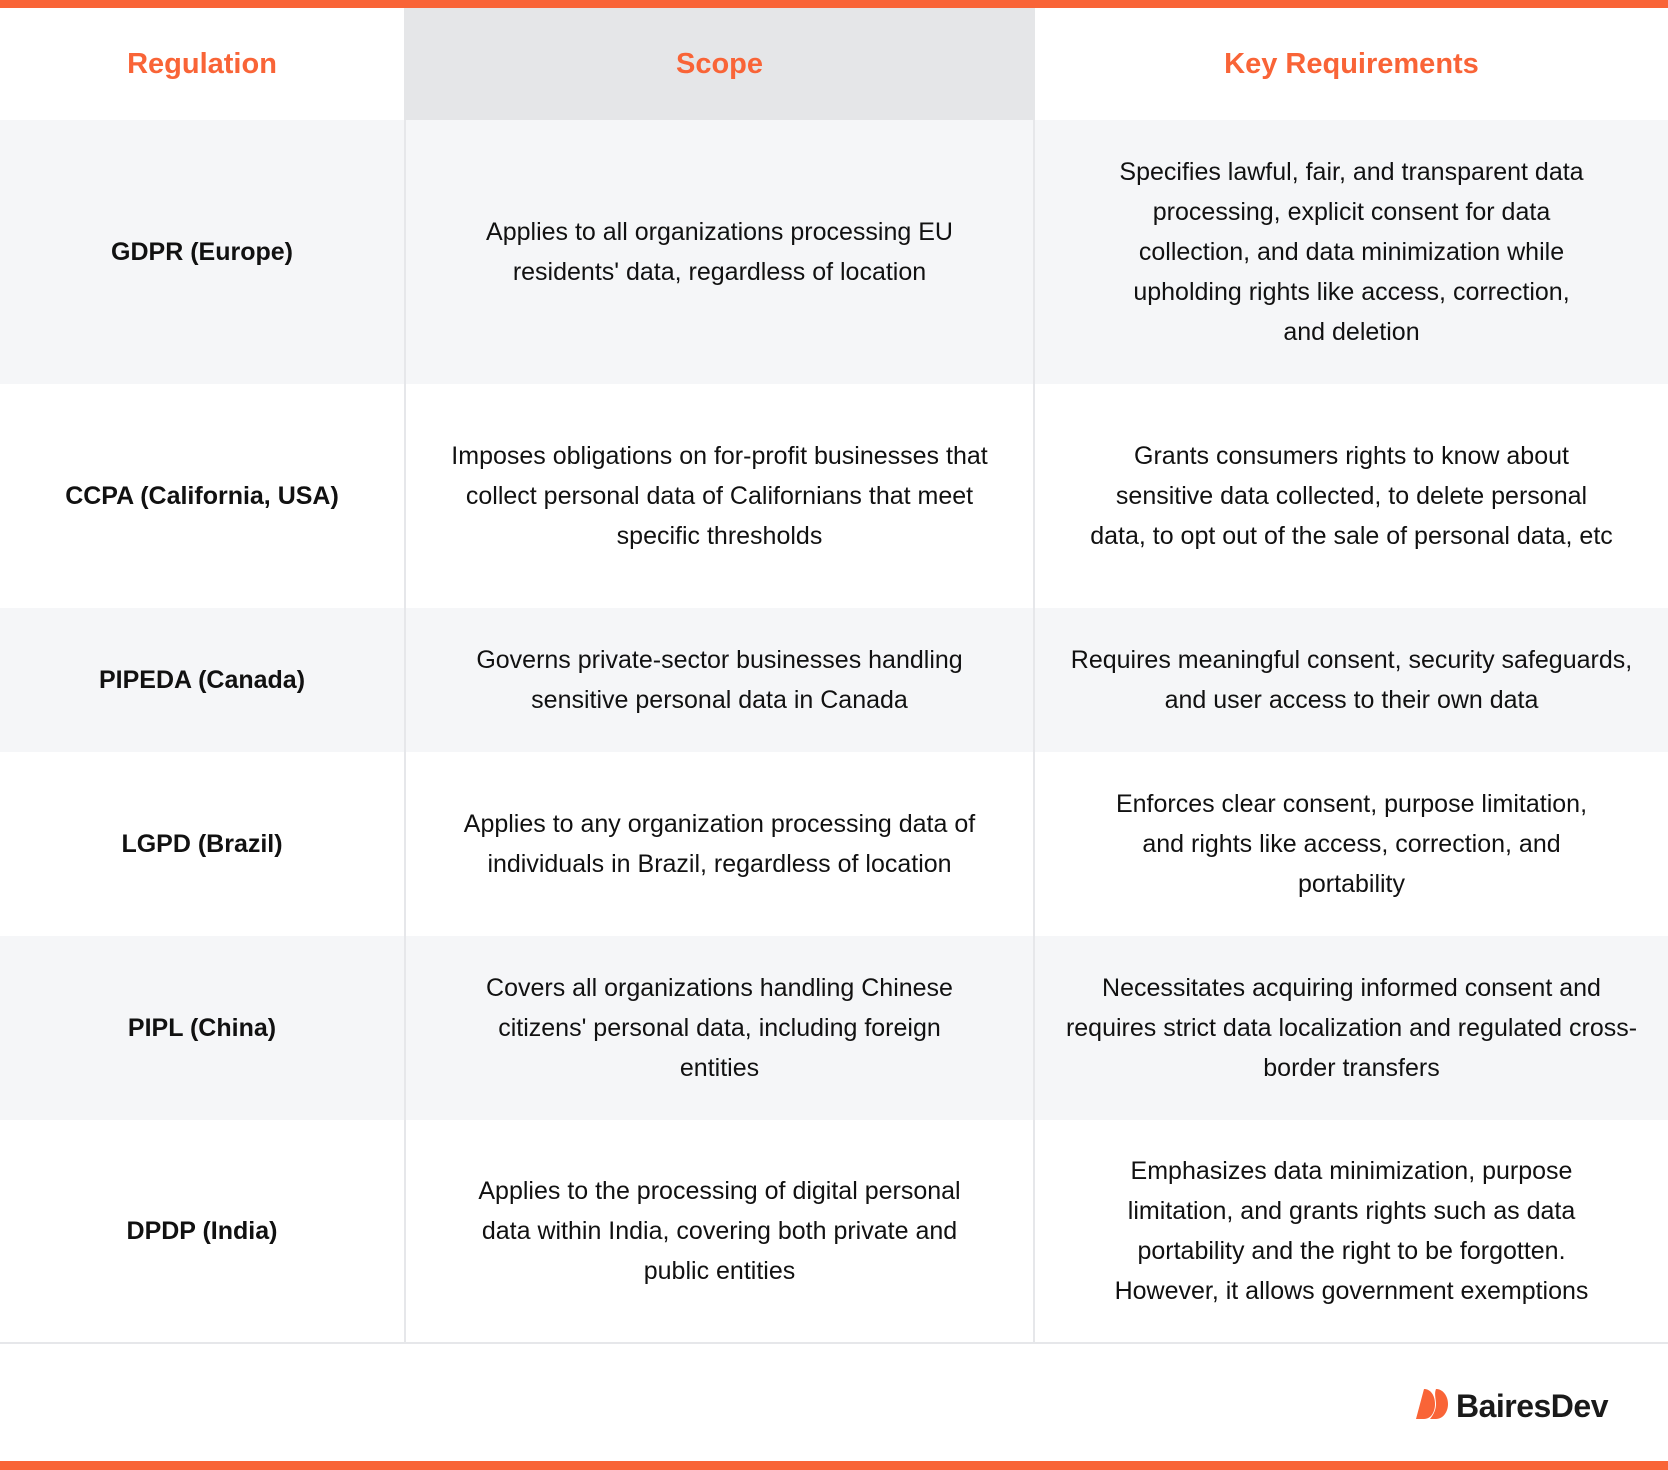 The image size is (1668, 1470). Describe the element at coordinates (834, 4) in the screenshot. I see `top-accent-bar` at that location.